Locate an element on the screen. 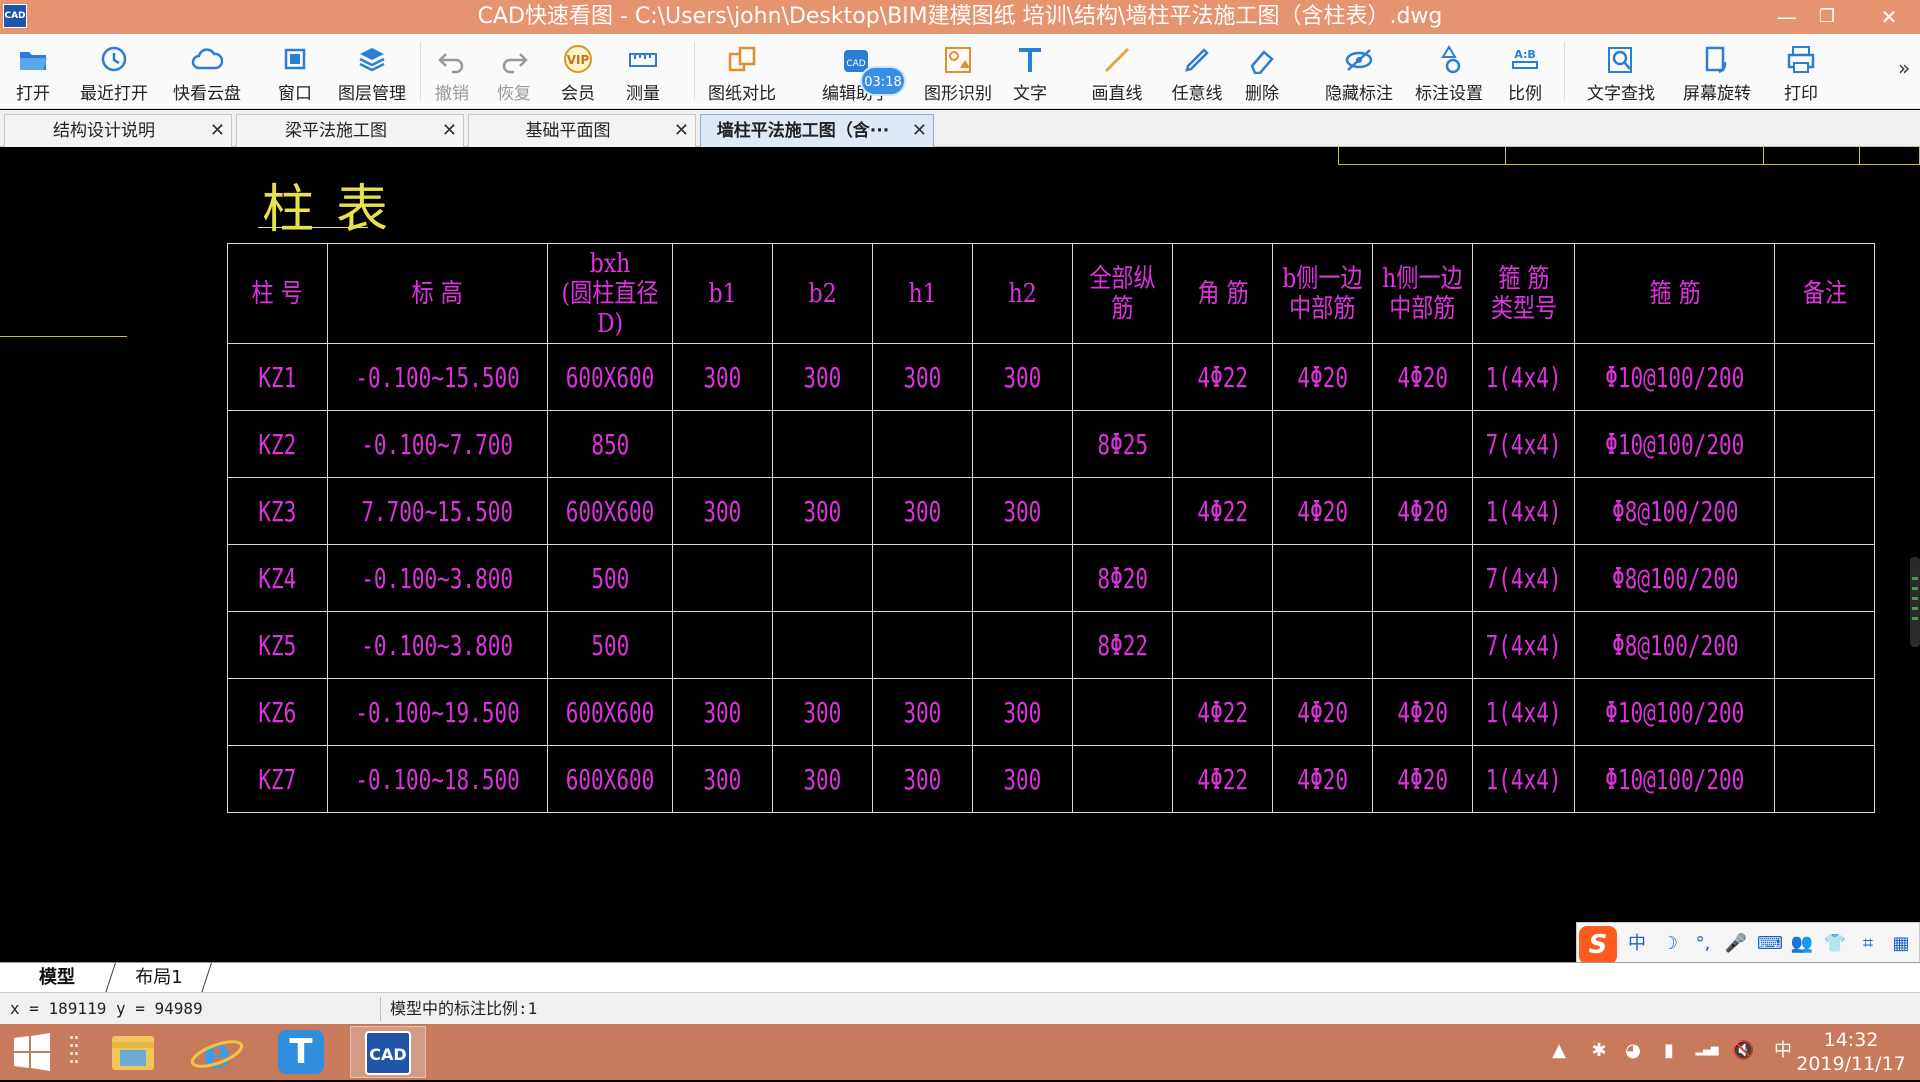 The image size is (1920, 1082). tab-structure-notes: 结构设计说明 ✕ is located at coordinates (118, 130).